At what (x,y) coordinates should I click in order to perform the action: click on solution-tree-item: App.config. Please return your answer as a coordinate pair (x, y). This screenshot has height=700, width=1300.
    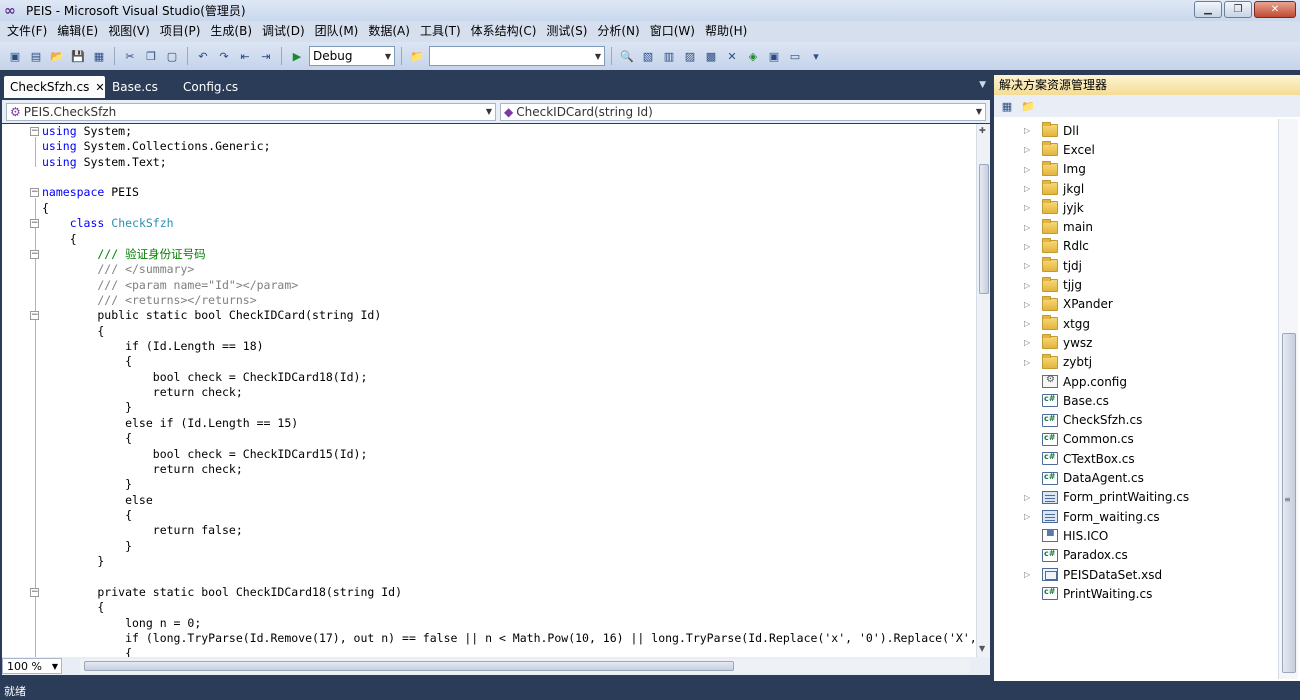
    Looking at the image, I should click on (1136, 381).